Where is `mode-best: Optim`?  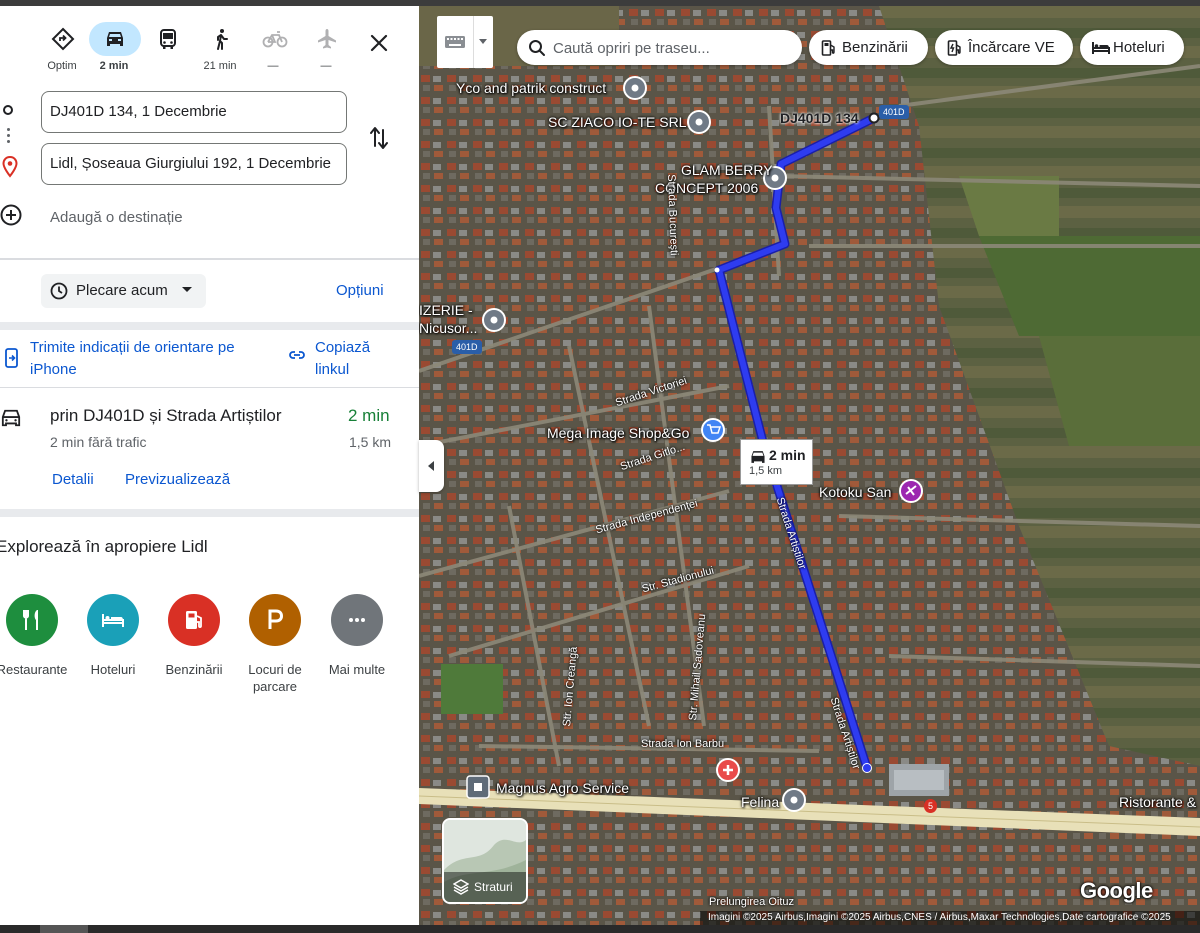 mode-best: Optim is located at coordinates (62, 51).